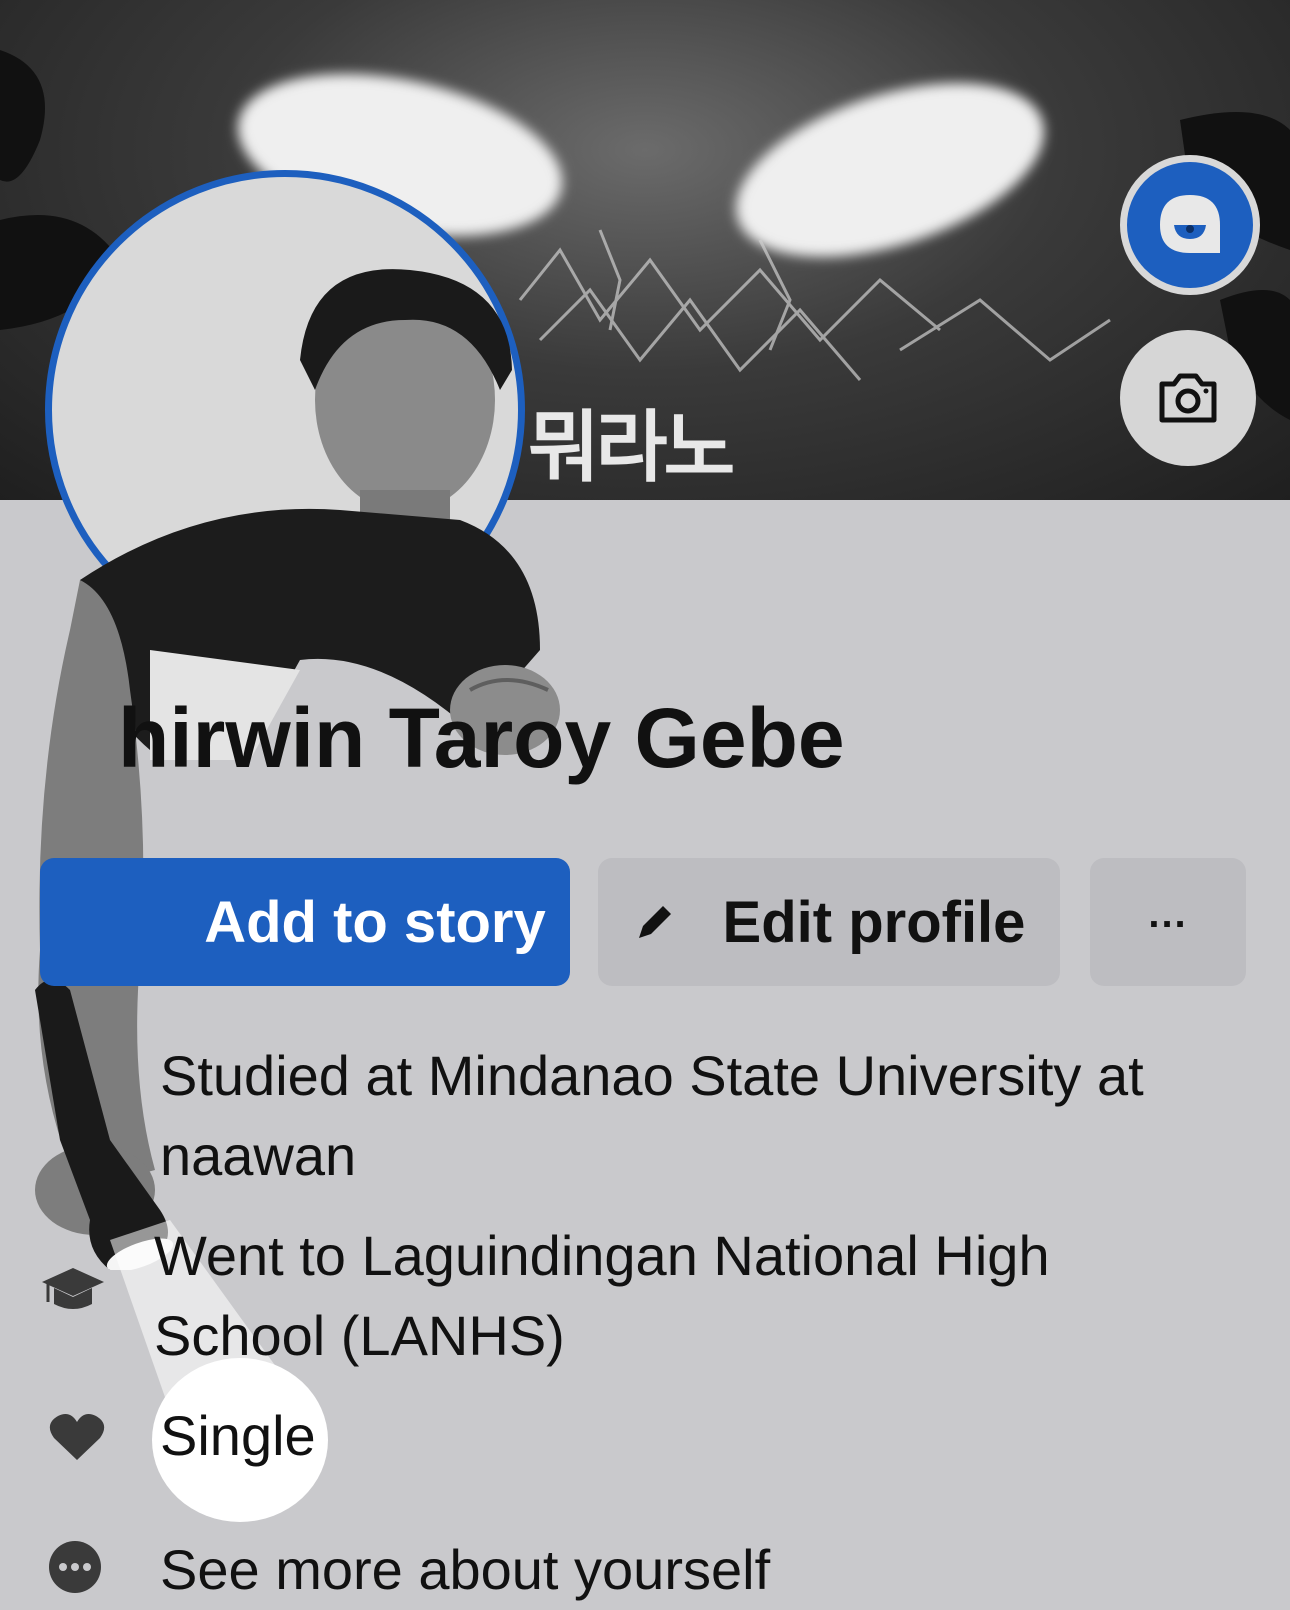 The height and width of the screenshot is (1610, 1290). What do you see at coordinates (465, 1570) in the screenshot?
I see `see-more-about-yourself-link: See more about yourself` at bounding box center [465, 1570].